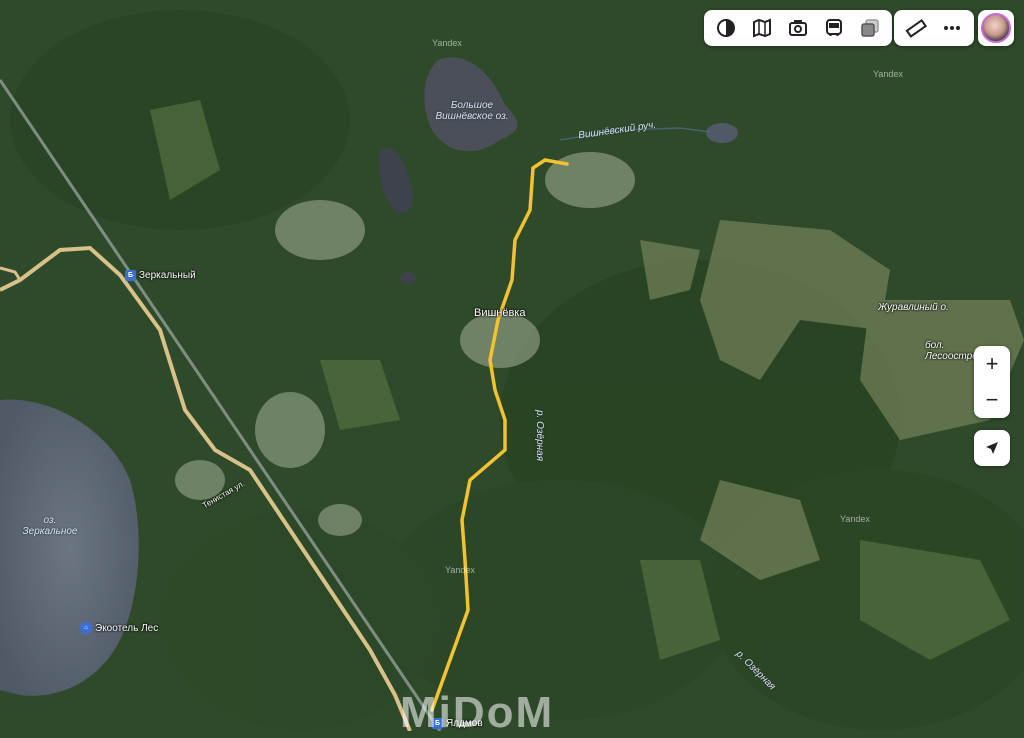  I want to click on river-ozernaya-label: р. Озёрная, so click(539, 436).